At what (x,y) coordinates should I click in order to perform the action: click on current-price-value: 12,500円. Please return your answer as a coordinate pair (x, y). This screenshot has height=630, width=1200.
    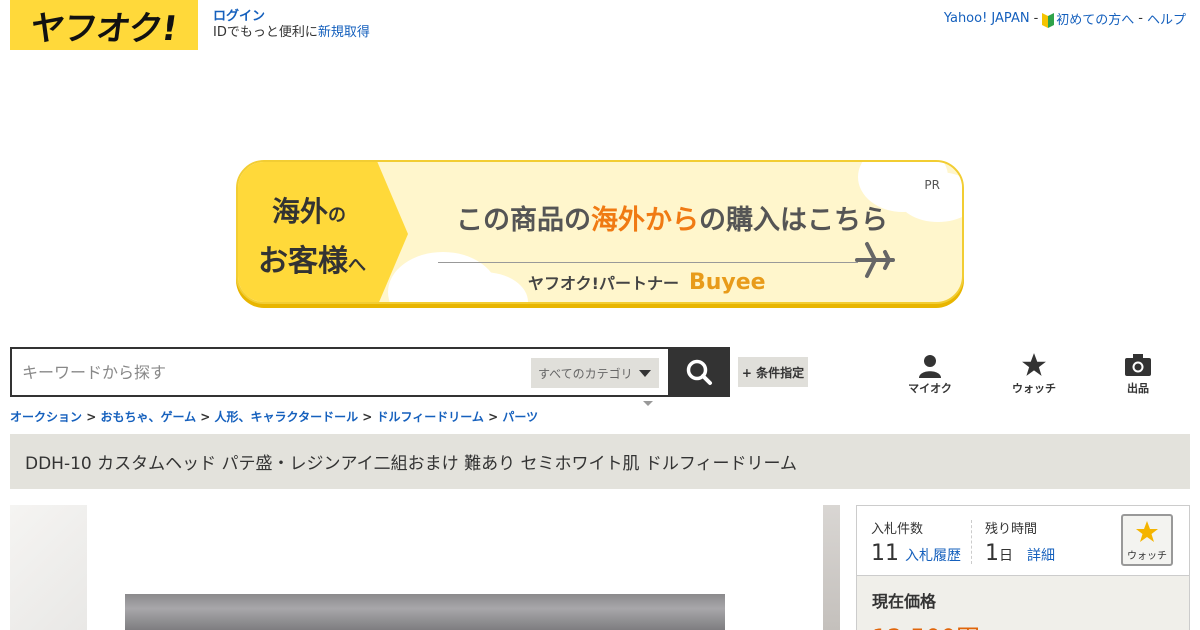
    Looking at the image, I should click on (1023, 624).